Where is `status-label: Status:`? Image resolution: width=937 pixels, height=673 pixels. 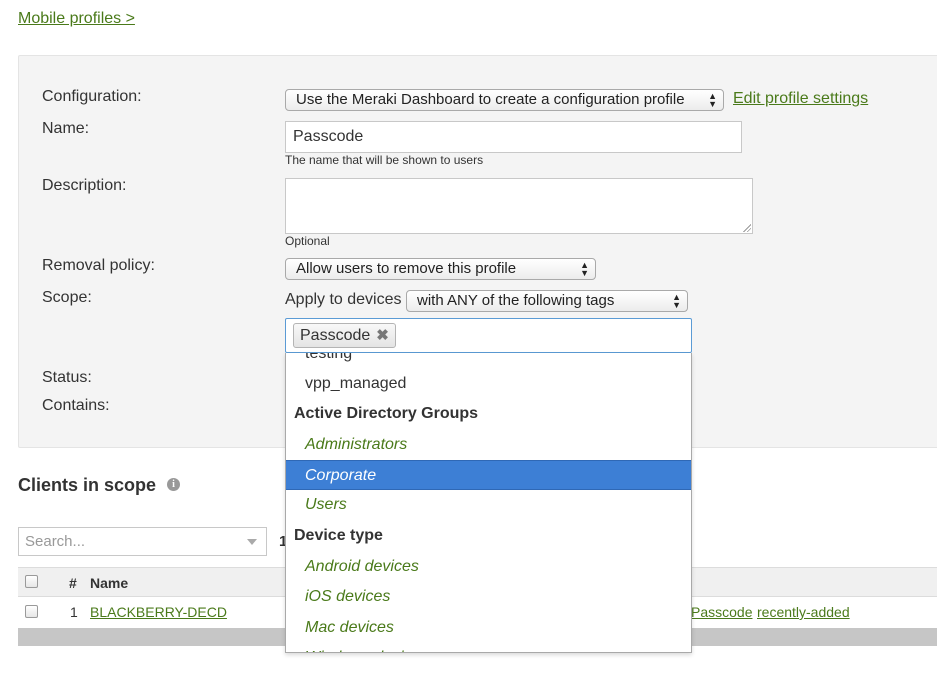 status-label: Status: is located at coordinates (67, 377).